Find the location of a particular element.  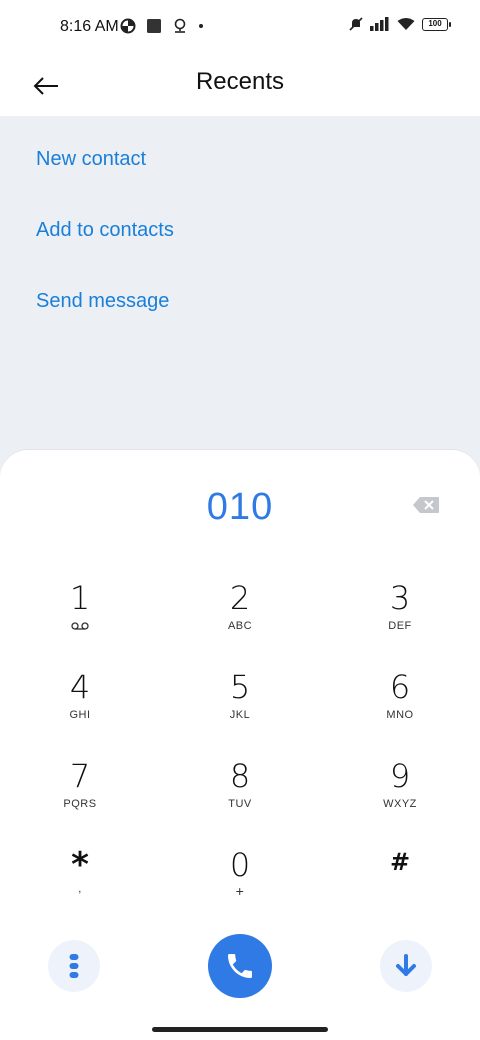

key-digit: # is located at coordinates (400, 862).